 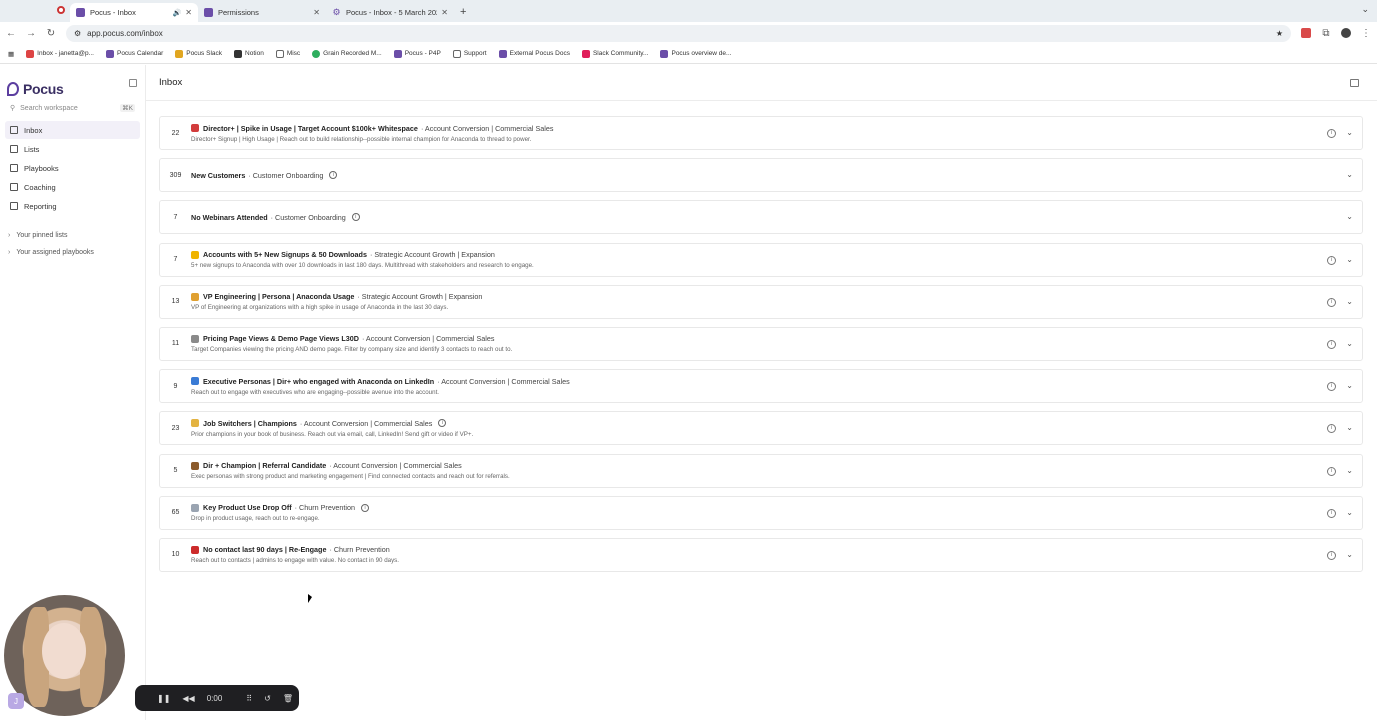 I want to click on bookmark-item: Support, so click(x=469, y=53).